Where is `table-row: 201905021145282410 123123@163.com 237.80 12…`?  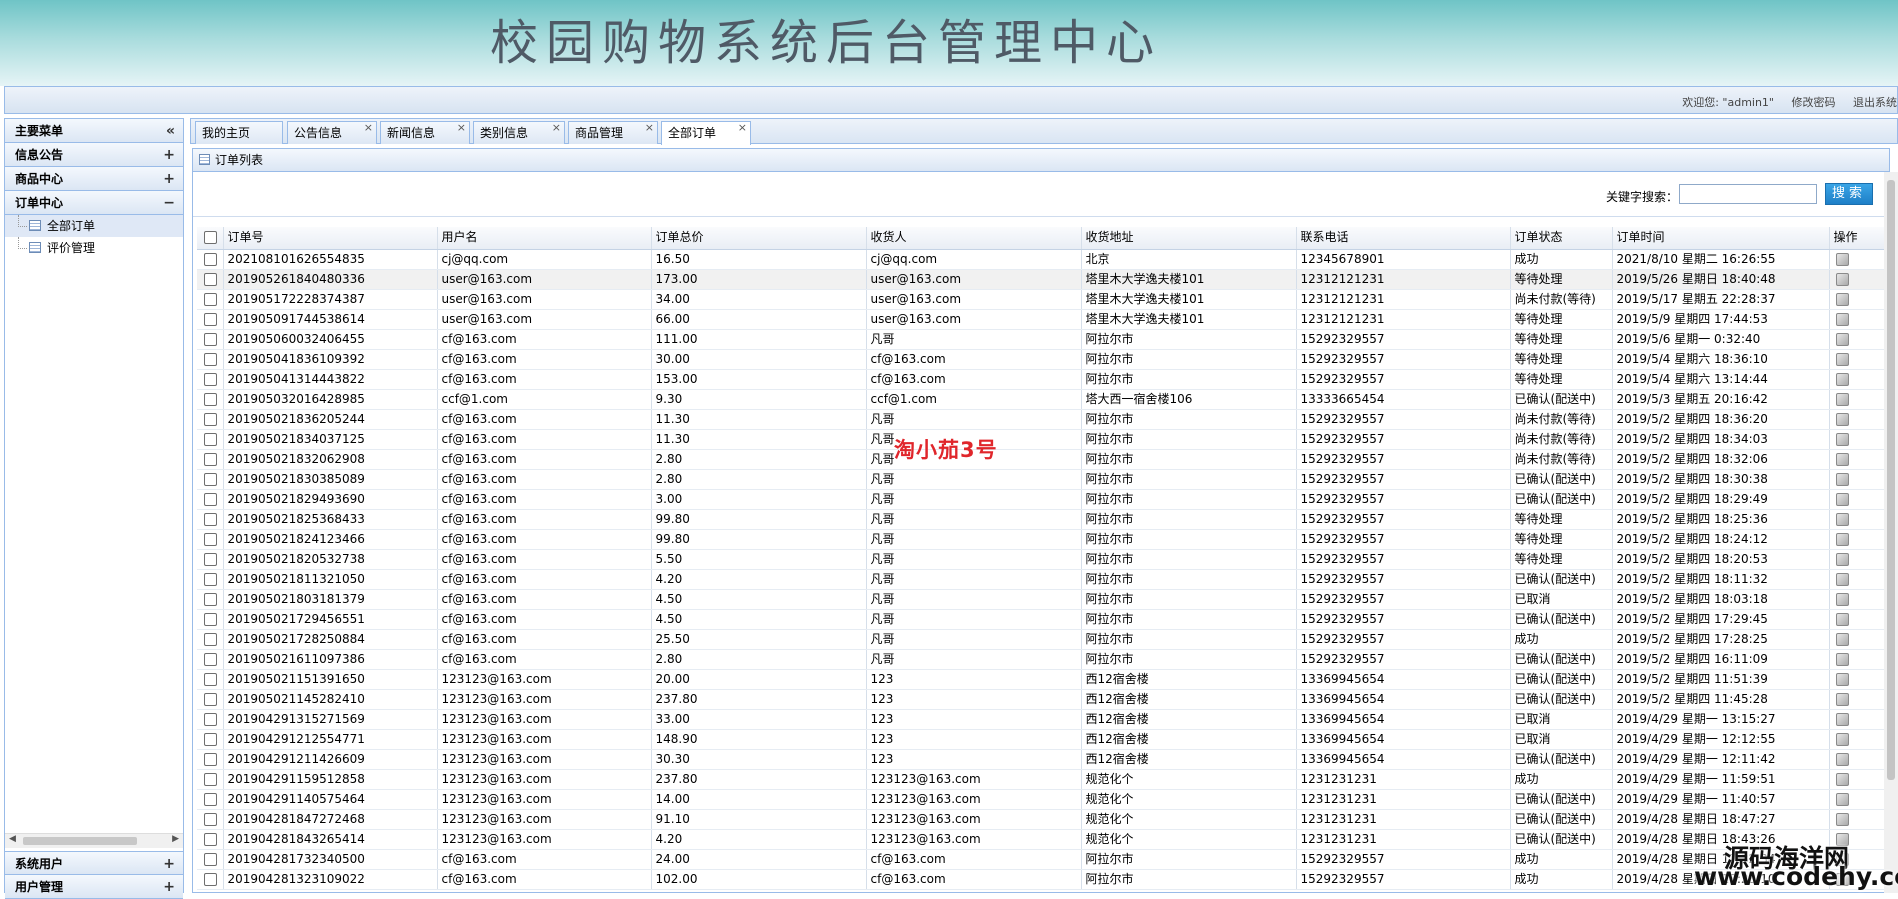 table-row: 201905021145282410 123123@163.com 237.80 12… is located at coordinates (1041, 699).